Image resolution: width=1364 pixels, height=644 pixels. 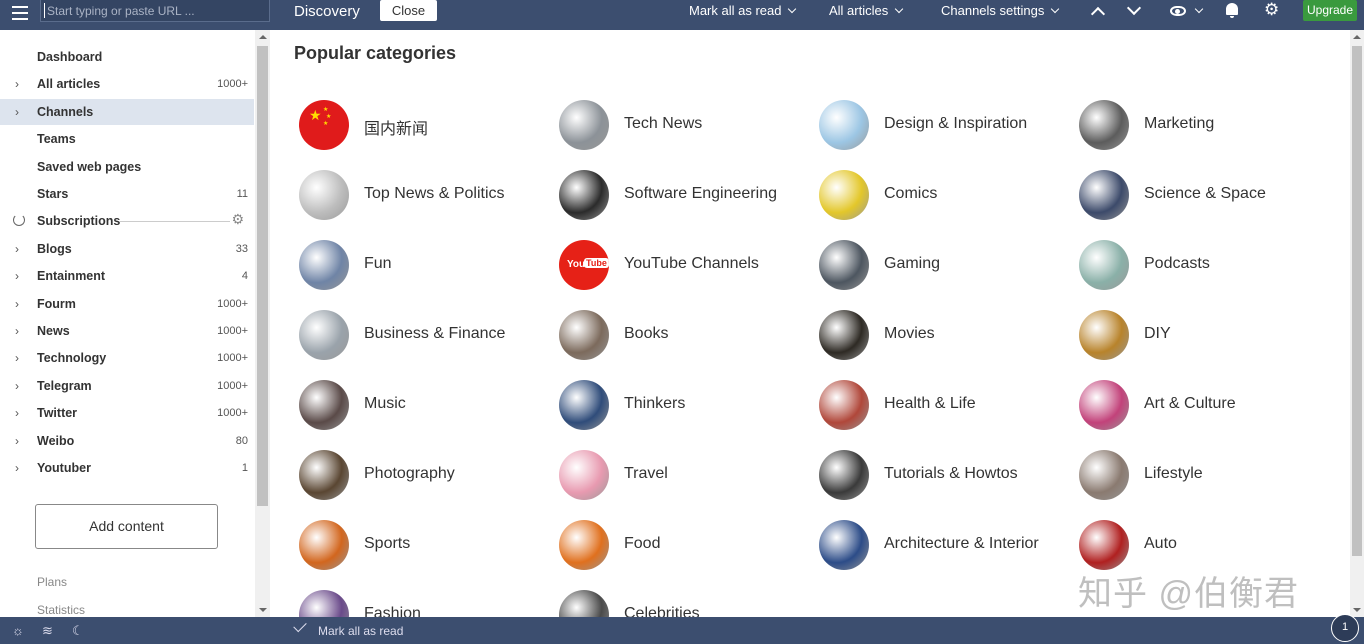 What do you see at coordinates (1098, 14) in the screenshot?
I see `previous-arrow-icon` at bounding box center [1098, 14].